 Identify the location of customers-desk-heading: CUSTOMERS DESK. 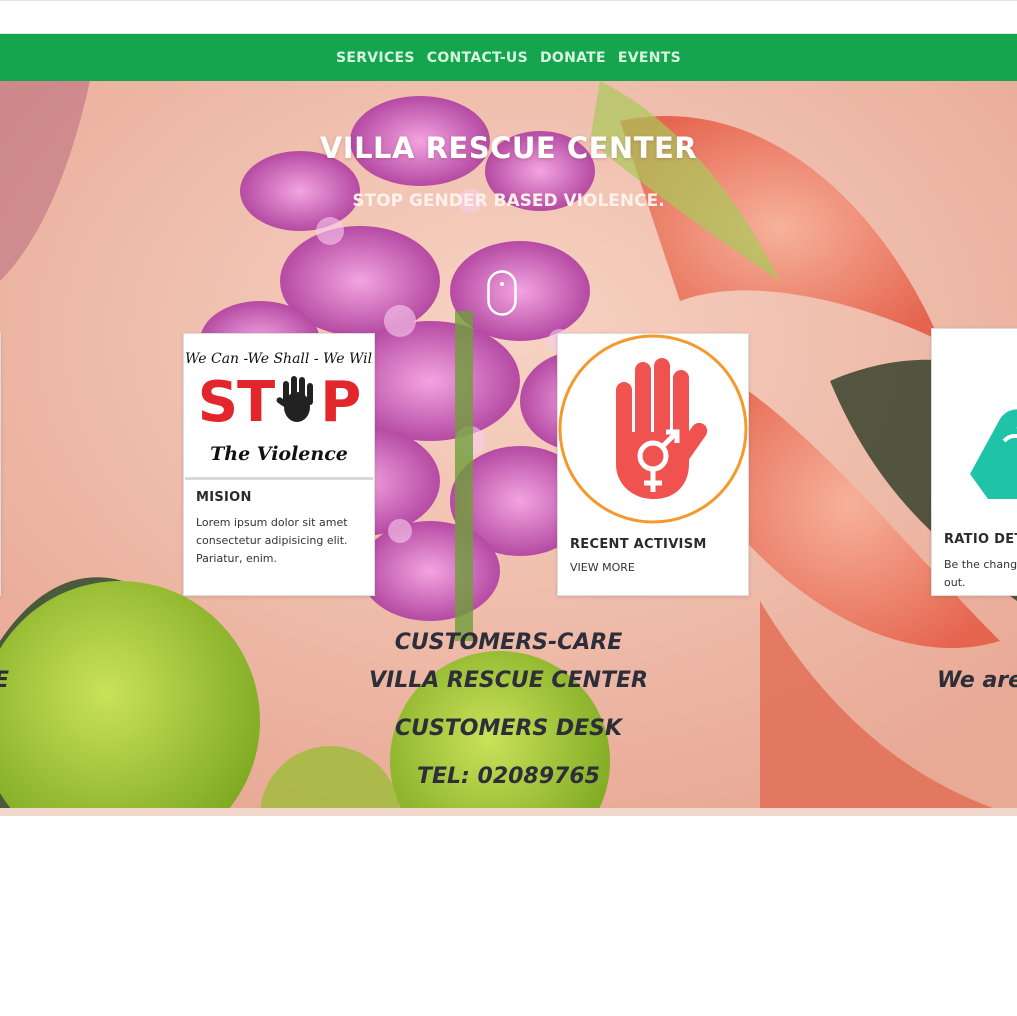
(508, 728).